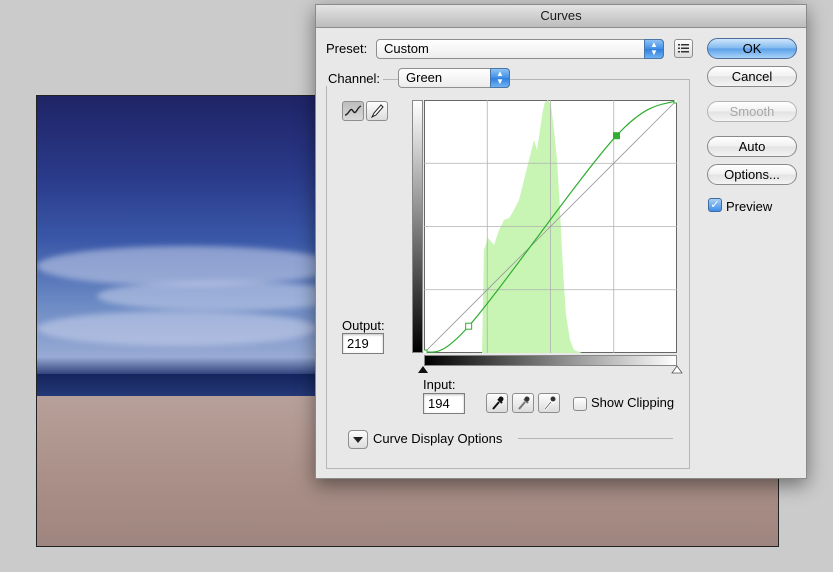  Describe the element at coordinates (561, 16) in the screenshot. I see `dialog-title: Curves` at that location.